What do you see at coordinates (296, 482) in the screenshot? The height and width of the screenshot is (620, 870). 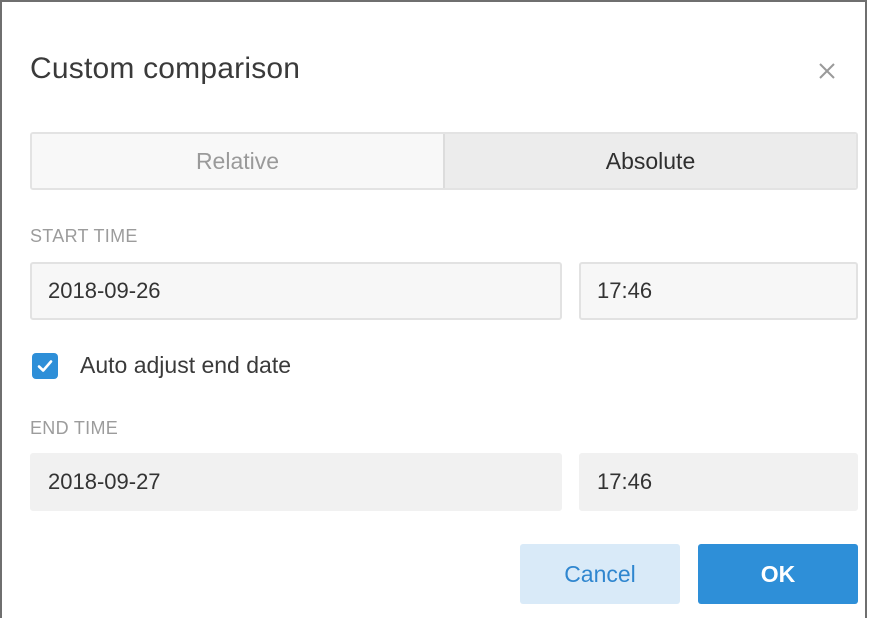 I see `end-date-field: 2018-09-27` at bounding box center [296, 482].